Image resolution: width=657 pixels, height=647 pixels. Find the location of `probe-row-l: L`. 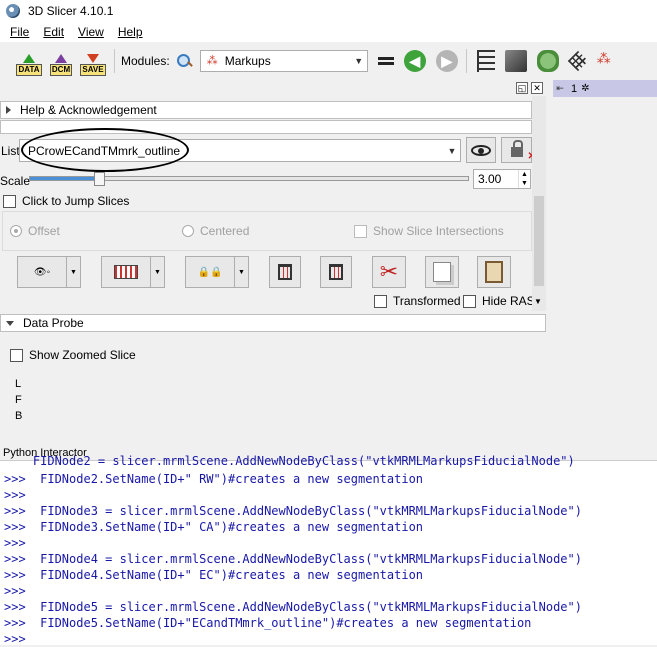

probe-row-l: L is located at coordinates (18, 384).